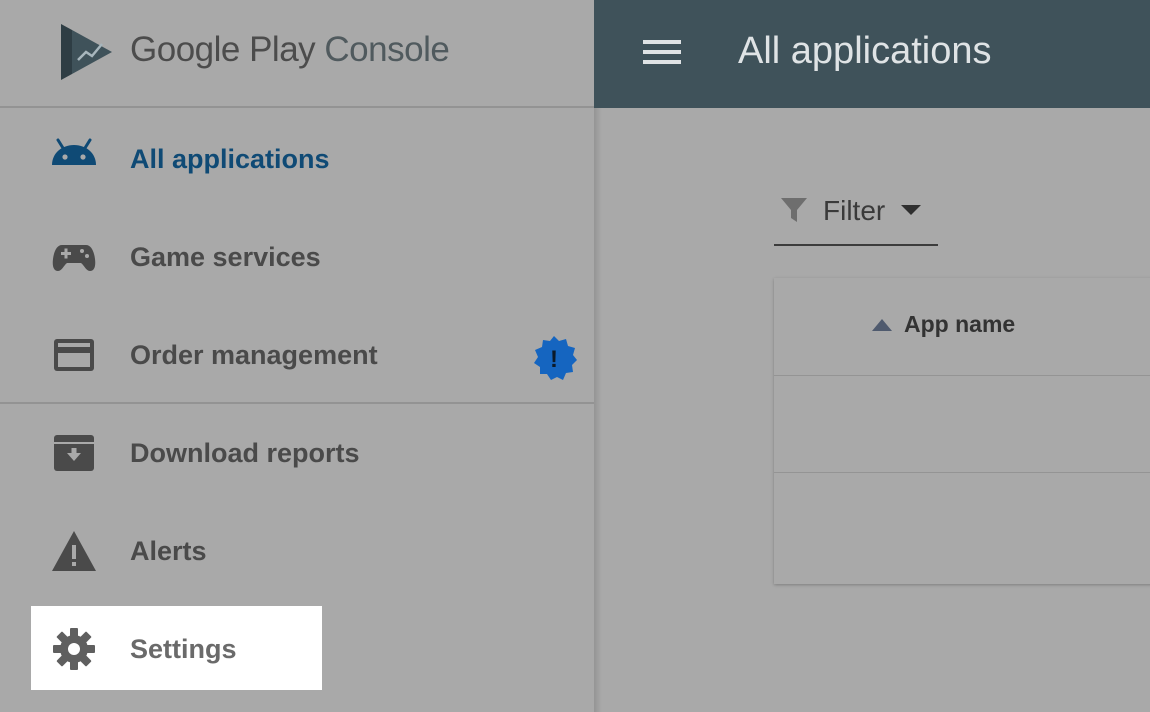 The image size is (1150, 712). What do you see at coordinates (183, 649) in the screenshot?
I see `sidebar-item-label: Settings` at bounding box center [183, 649].